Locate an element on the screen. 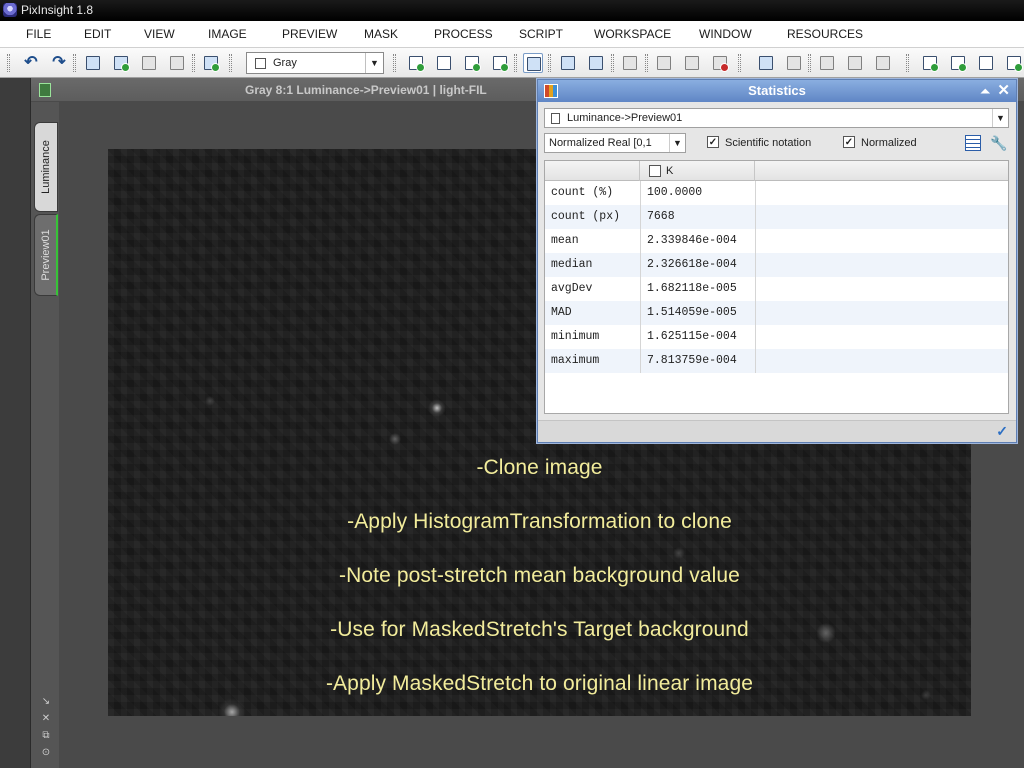 The width and height of the screenshot is (1024, 768). statistics-chart-icon is located at coordinates (551, 91).